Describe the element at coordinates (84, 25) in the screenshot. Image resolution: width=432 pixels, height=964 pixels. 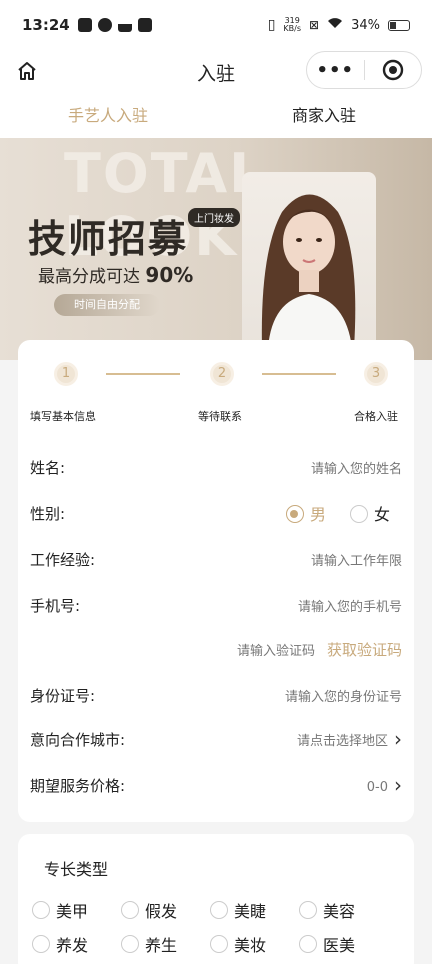
I see `tiktok-icon` at that location.